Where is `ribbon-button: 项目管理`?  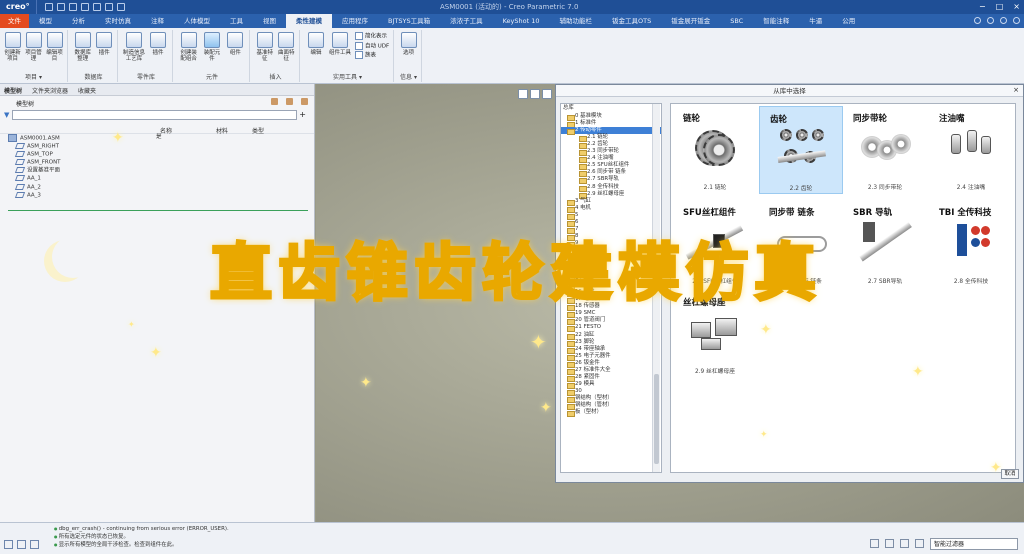
ribbon-button: 项目管理 is located at coordinates (33, 47).